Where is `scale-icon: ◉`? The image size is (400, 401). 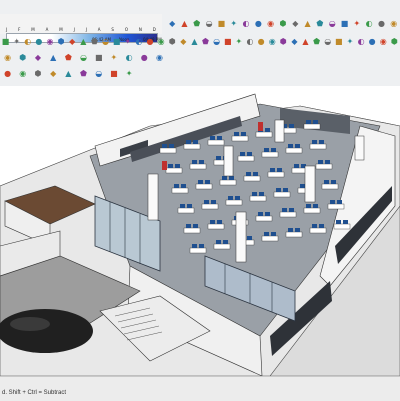 scale-icon: ◉ is located at coordinates (161, 42).